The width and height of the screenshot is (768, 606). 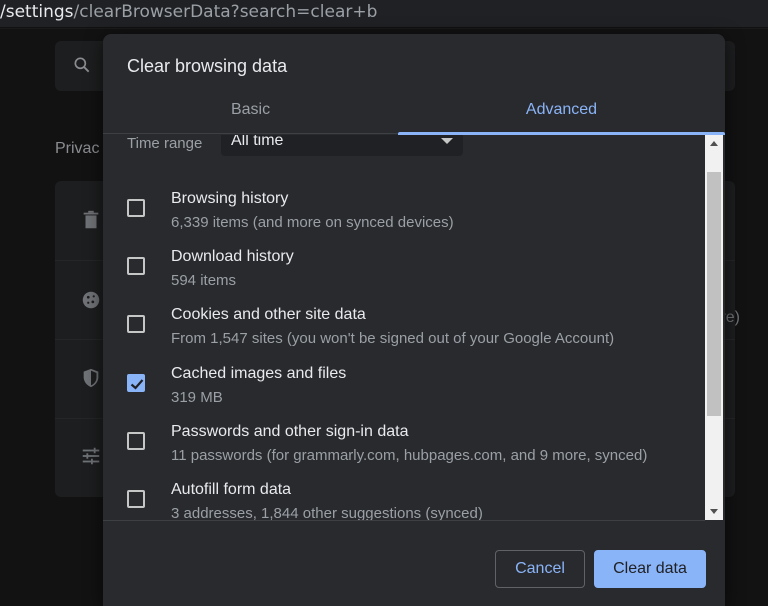 I want to click on clear-data-button: Clear data, so click(x=650, y=569).